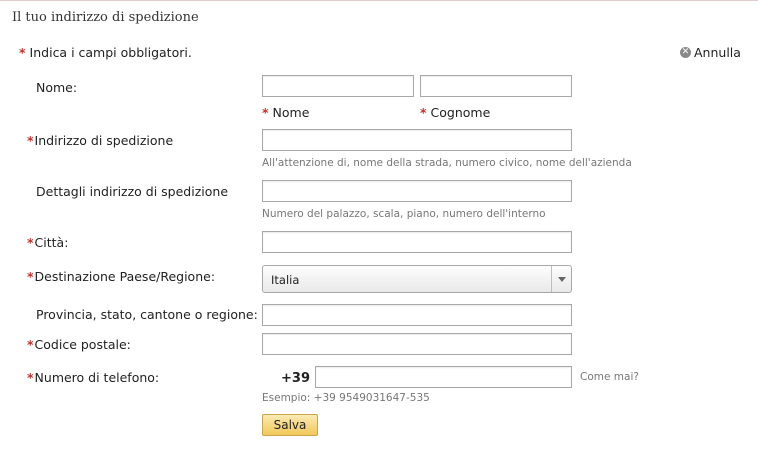 The width and height of the screenshot is (758, 456). Describe the element at coordinates (379, 0) in the screenshot. I see `top-divider` at that location.